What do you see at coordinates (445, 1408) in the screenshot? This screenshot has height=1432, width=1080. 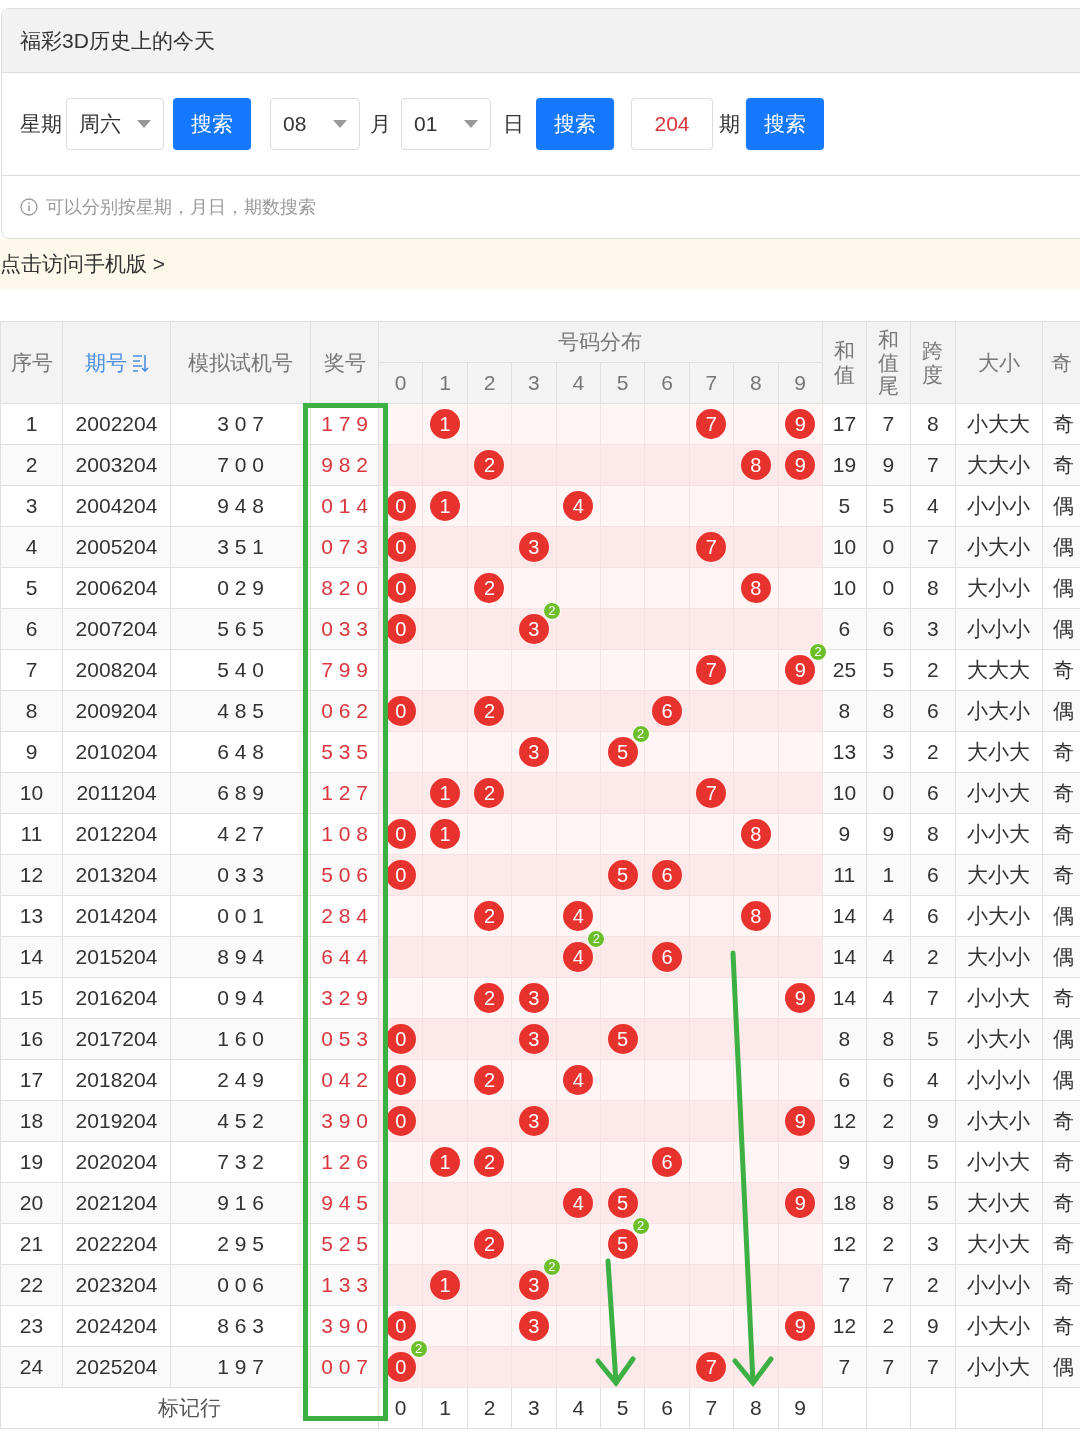 I see `marker-digit: 1` at bounding box center [445, 1408].